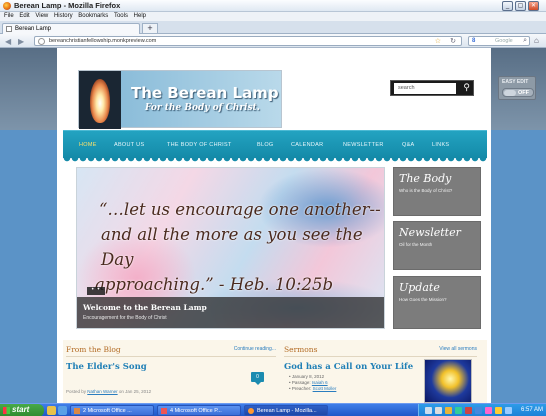 The height and width of the screenshot is (416, 546). I want to click on title-bar: Berean Lamp - Mozilla Firefox _ ▢ ✕, so click(273, 6).